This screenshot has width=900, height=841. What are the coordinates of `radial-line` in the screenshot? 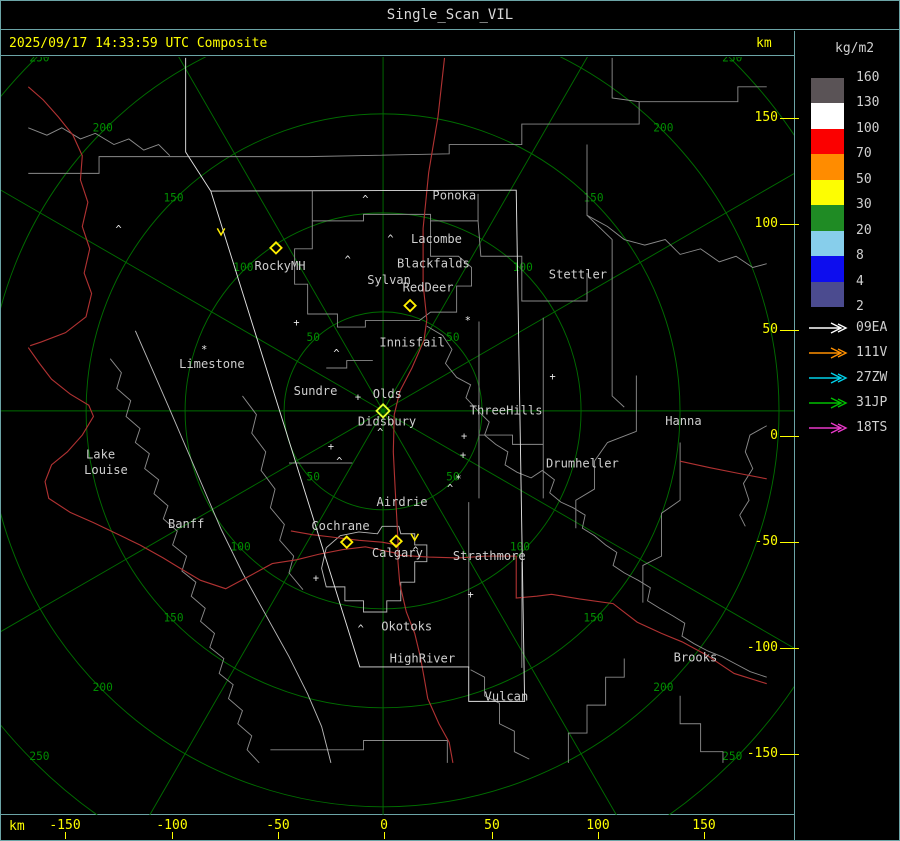 It's located at (192, 521).